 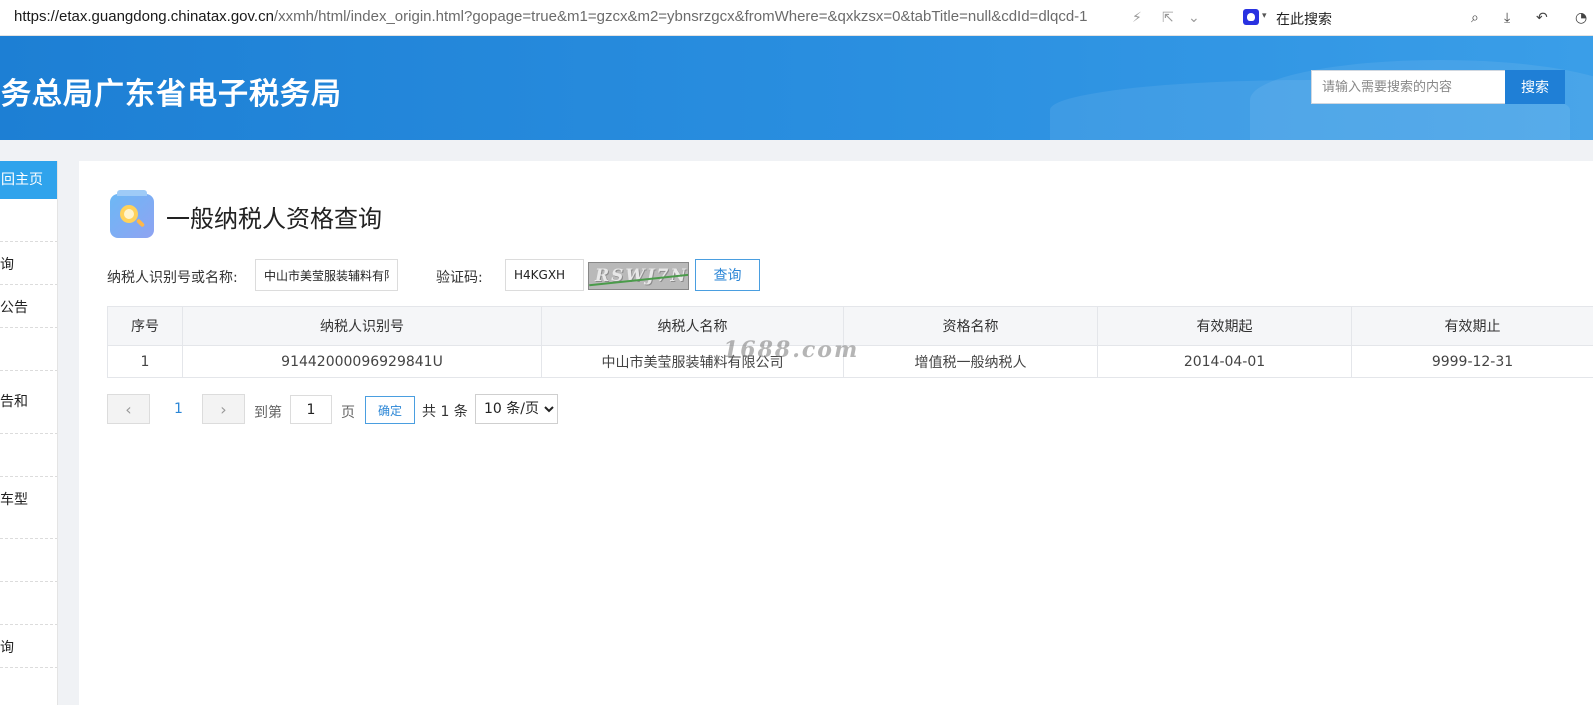 I want to click on share-icon: ⇱, so click(x=1168, y=18).